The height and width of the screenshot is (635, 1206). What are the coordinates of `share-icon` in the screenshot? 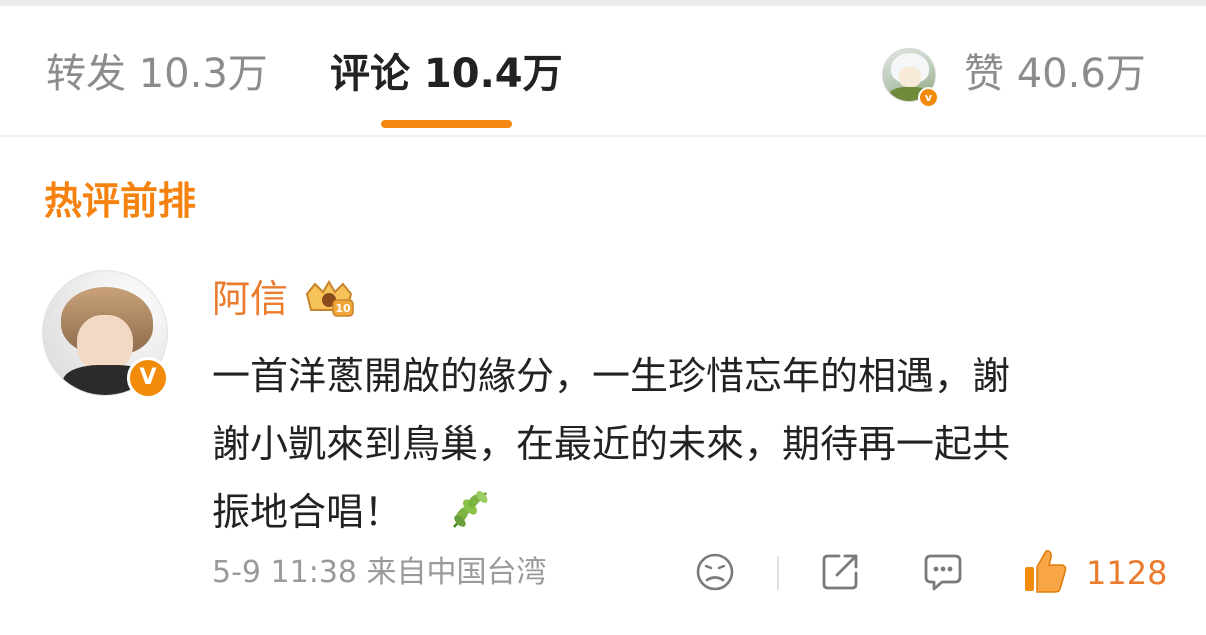 It's located at (840, 572).